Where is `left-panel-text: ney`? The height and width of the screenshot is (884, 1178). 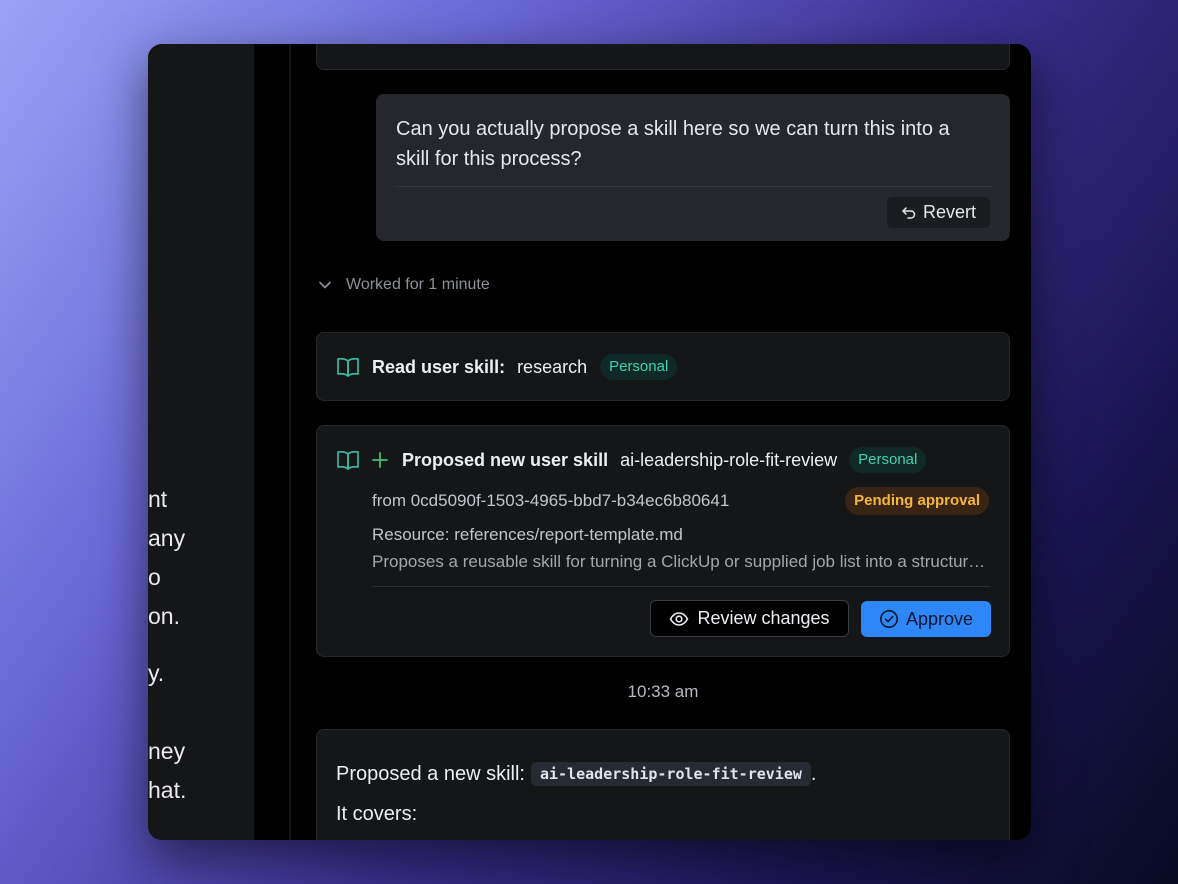
left-panel-text: ney is located at coordinates (167, 751).